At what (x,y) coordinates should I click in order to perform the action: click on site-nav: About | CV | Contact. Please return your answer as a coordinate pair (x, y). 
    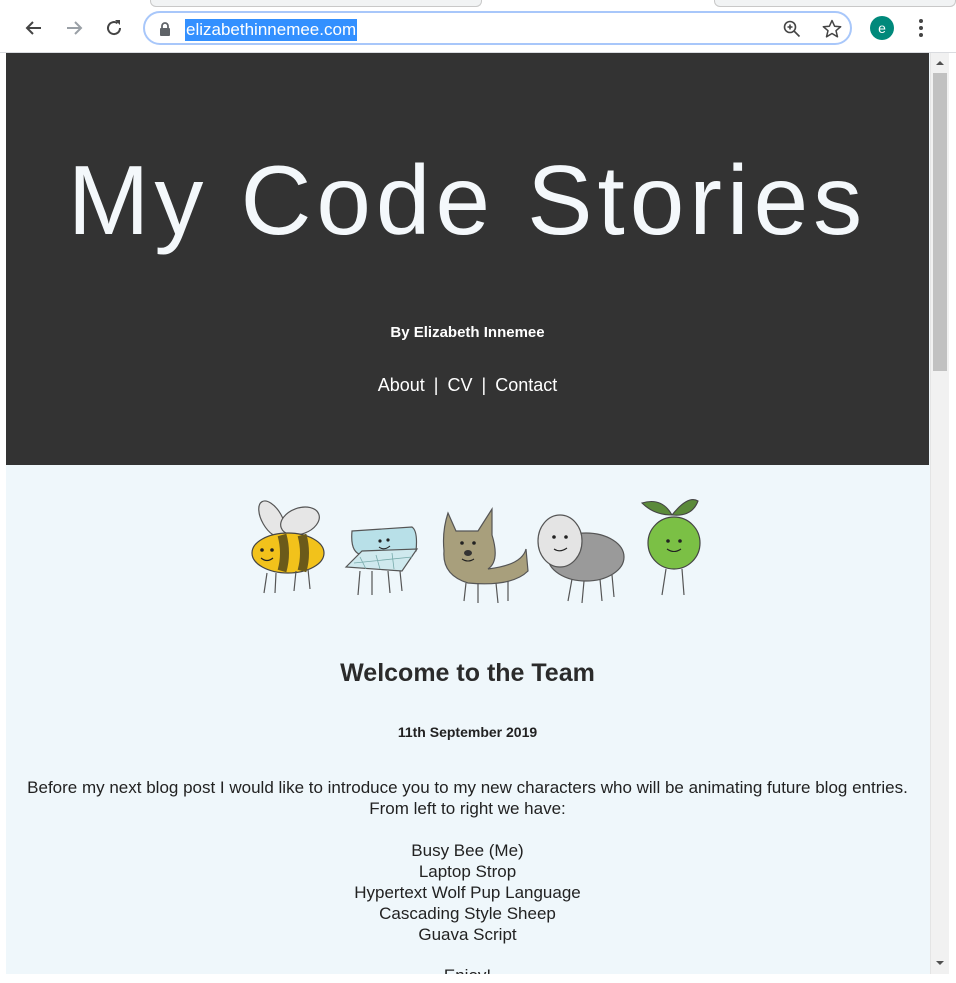
    Looking at the image, I should click on (467, 385).